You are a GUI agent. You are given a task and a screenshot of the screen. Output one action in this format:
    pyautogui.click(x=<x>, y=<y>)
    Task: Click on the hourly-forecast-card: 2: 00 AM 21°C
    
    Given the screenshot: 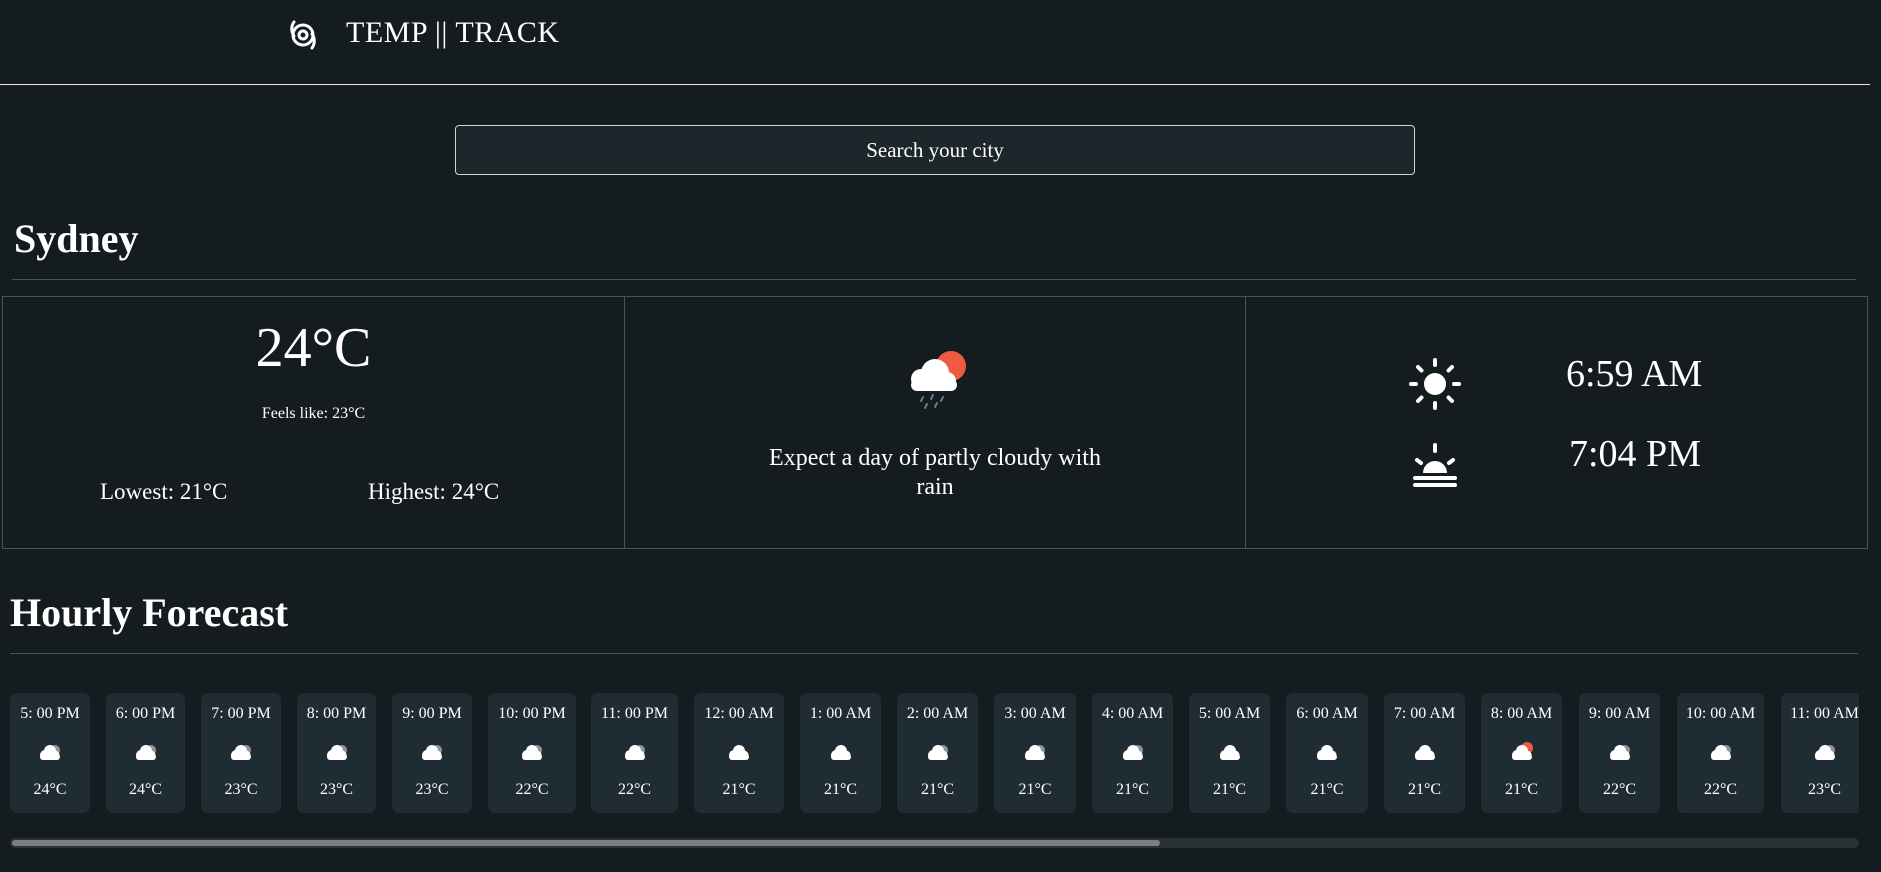 What is the action you would take?
    pyautogui.click(x=937, y=753)
    